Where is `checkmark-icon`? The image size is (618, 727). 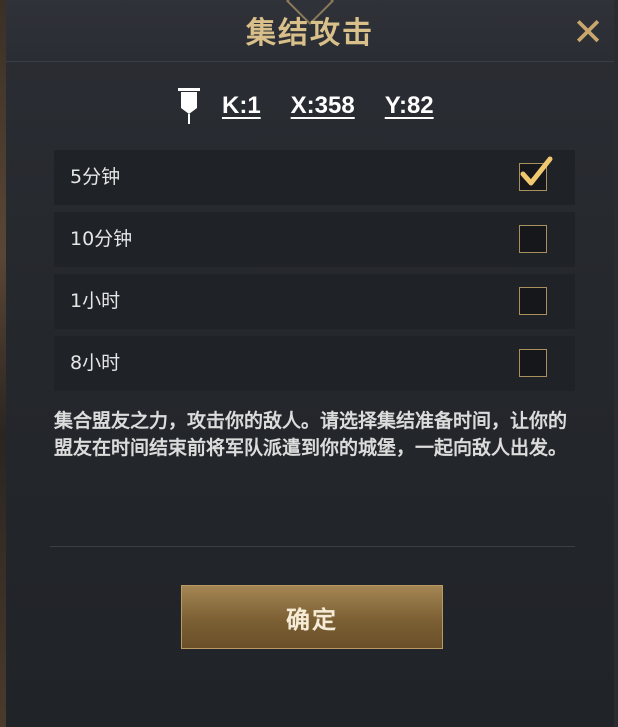
checkmark-icon is located at coordinates (536, 171).